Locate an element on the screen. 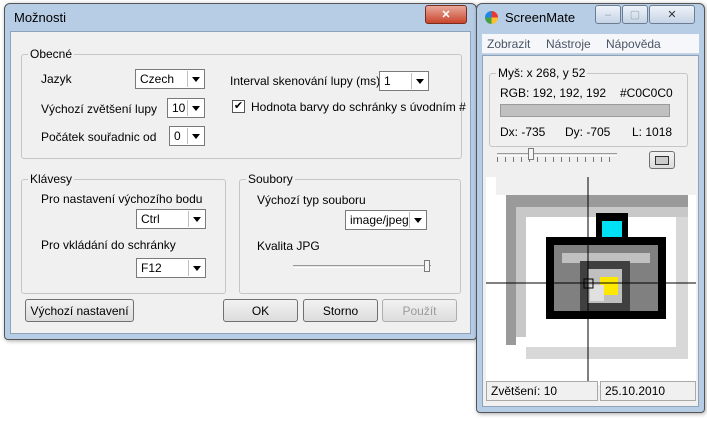 The width and height of the screenshot is (707, 423). maximize-icon: ▢ is located at coordinates (635, 15).